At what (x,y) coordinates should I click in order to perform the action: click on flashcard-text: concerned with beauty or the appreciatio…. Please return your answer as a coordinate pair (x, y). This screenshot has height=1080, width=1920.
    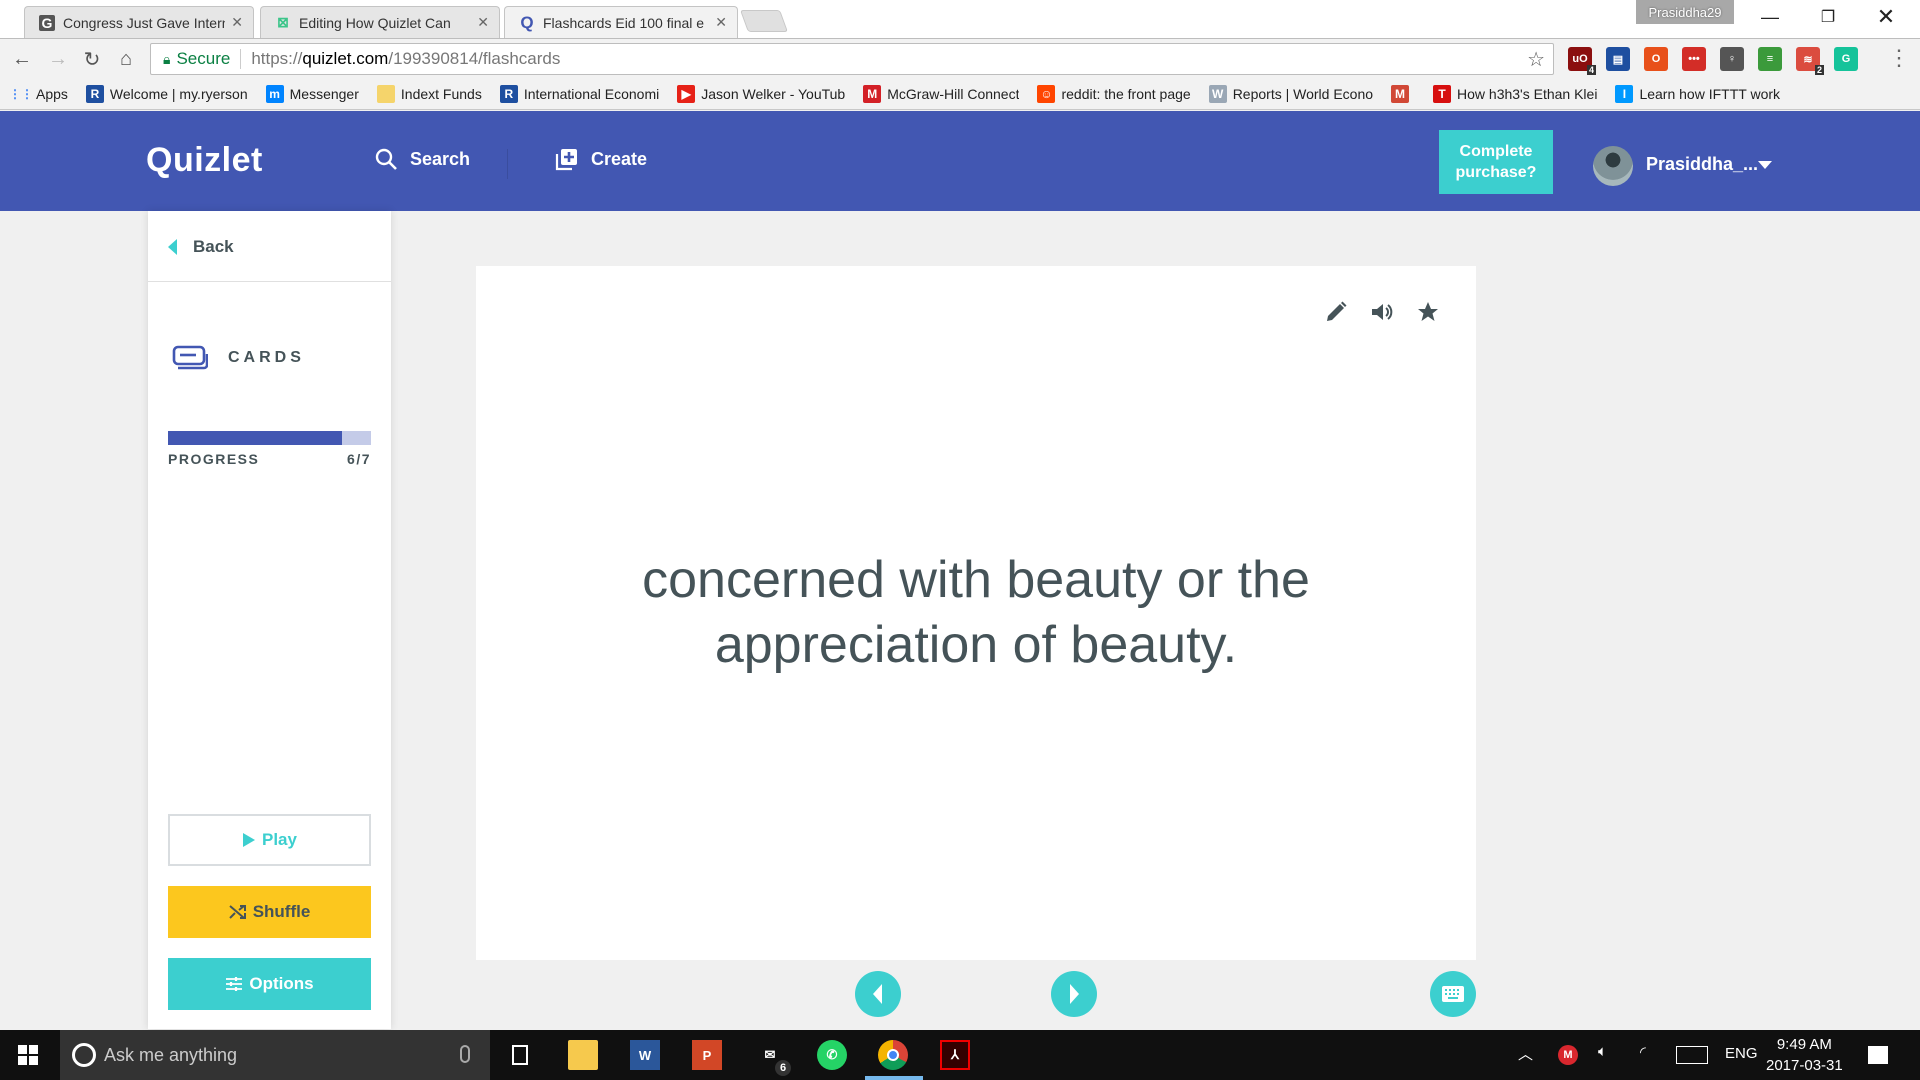
    Looking at the image, I should click on (976, 612).